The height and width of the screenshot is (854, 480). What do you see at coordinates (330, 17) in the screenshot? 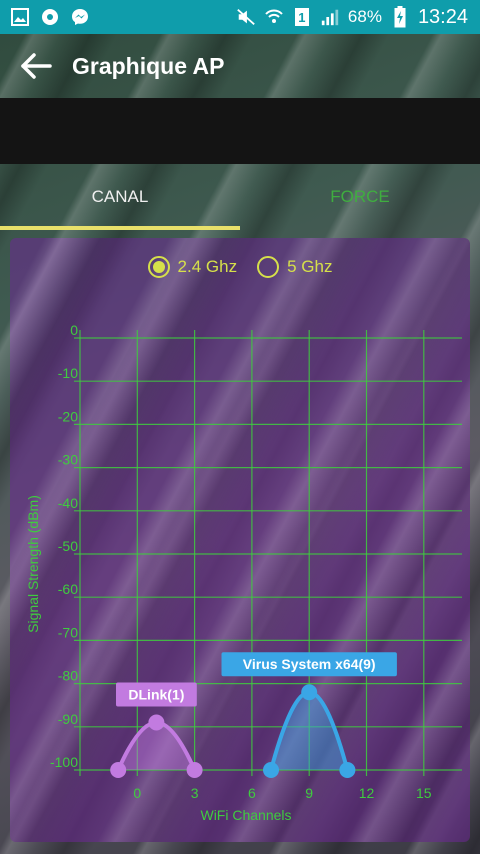
I see `signal-icon` at bounding box center [330, 17].